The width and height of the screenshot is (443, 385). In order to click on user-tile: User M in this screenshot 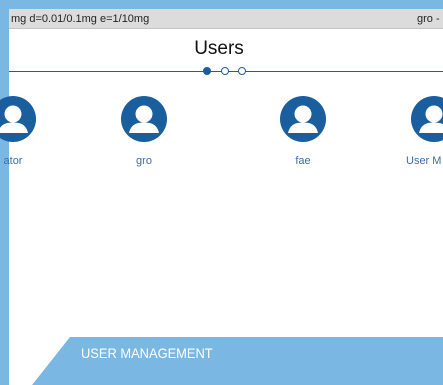, I will do `click(416, 136)`.